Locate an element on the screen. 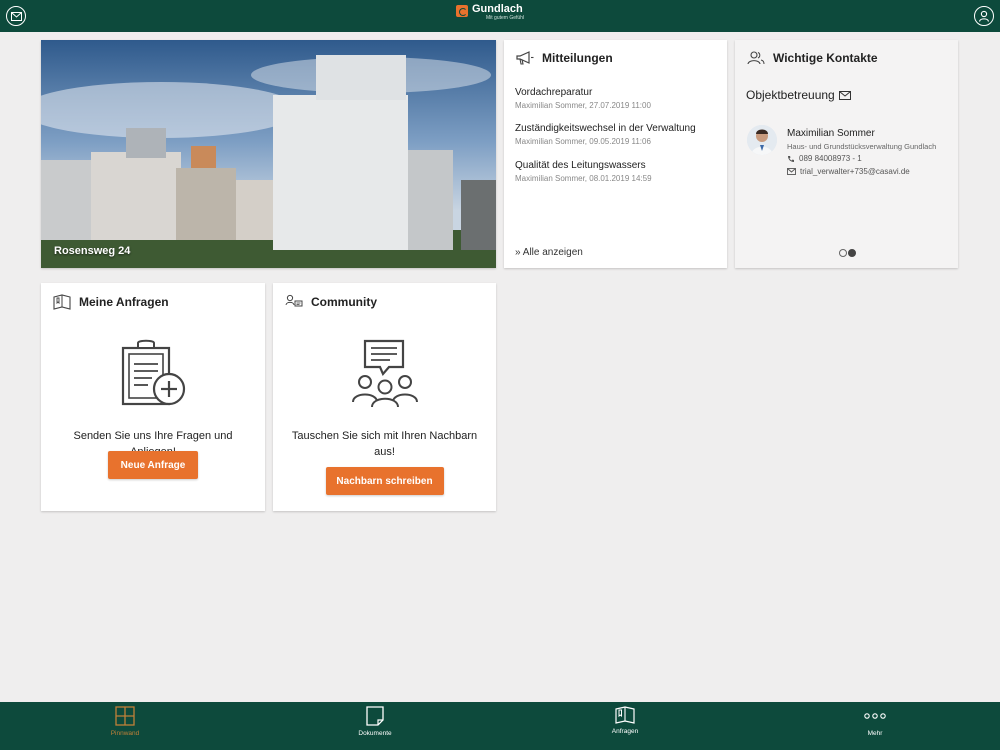 This screenshot has height=750, width=1000. contact-email: trial_verwalter+735@casavi.de is located at coordinates (848, 171).